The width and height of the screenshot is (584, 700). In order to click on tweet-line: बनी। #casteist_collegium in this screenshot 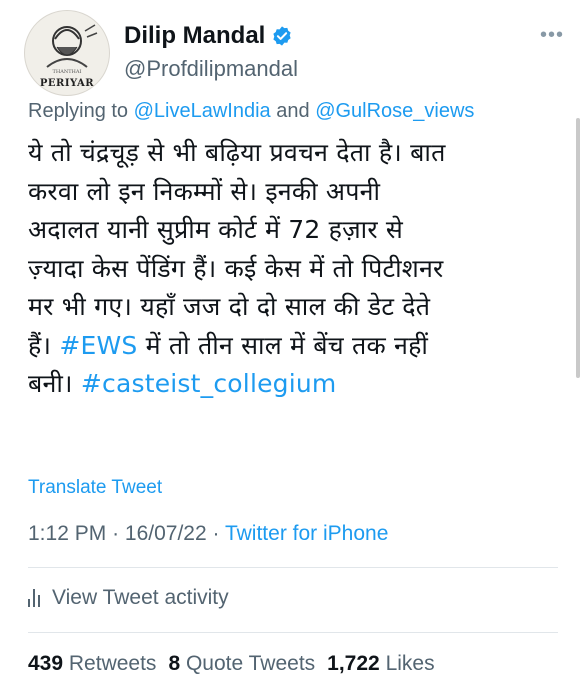, I will do `click(293, 384)`.